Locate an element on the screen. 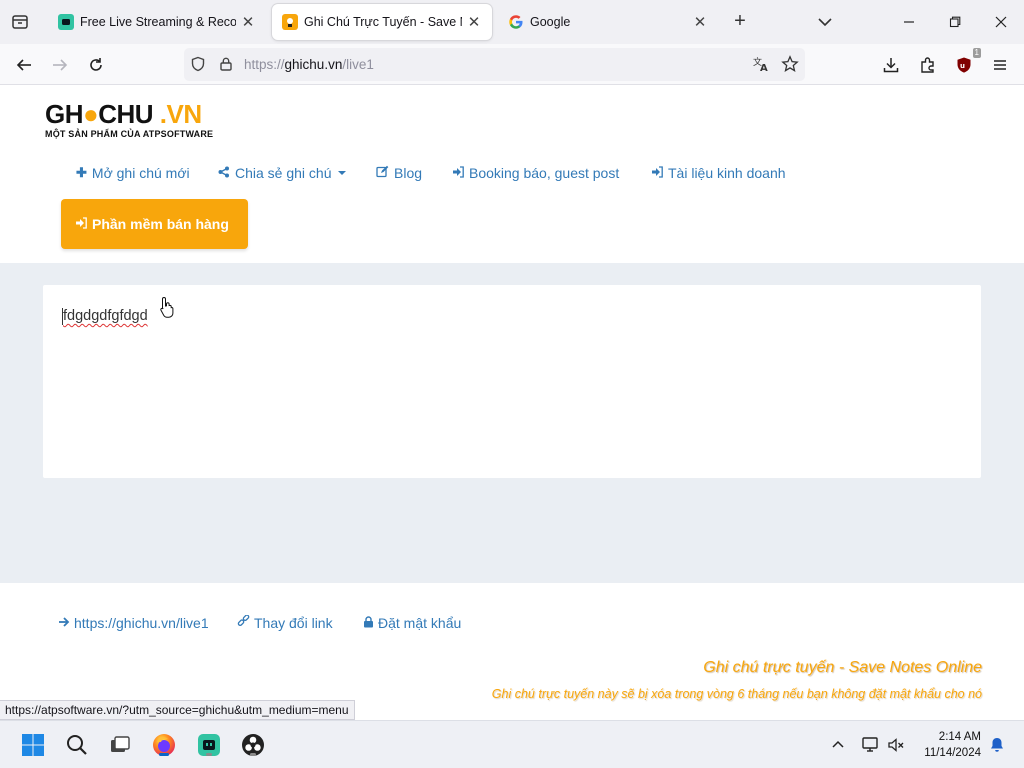  plus-icon: ✚ is located at coordinates (81, 172).